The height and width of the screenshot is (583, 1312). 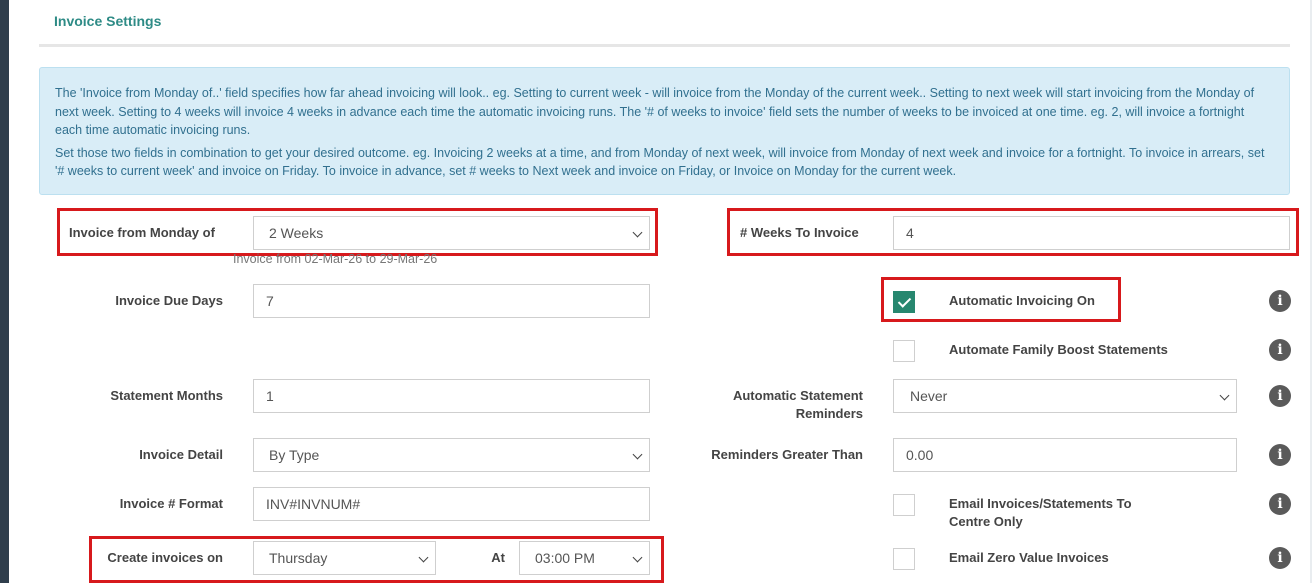 What do you see at coordinates (904, 559) in the screenshot?
I see `email-zero-checkbox` at bounding box center [904, 559].